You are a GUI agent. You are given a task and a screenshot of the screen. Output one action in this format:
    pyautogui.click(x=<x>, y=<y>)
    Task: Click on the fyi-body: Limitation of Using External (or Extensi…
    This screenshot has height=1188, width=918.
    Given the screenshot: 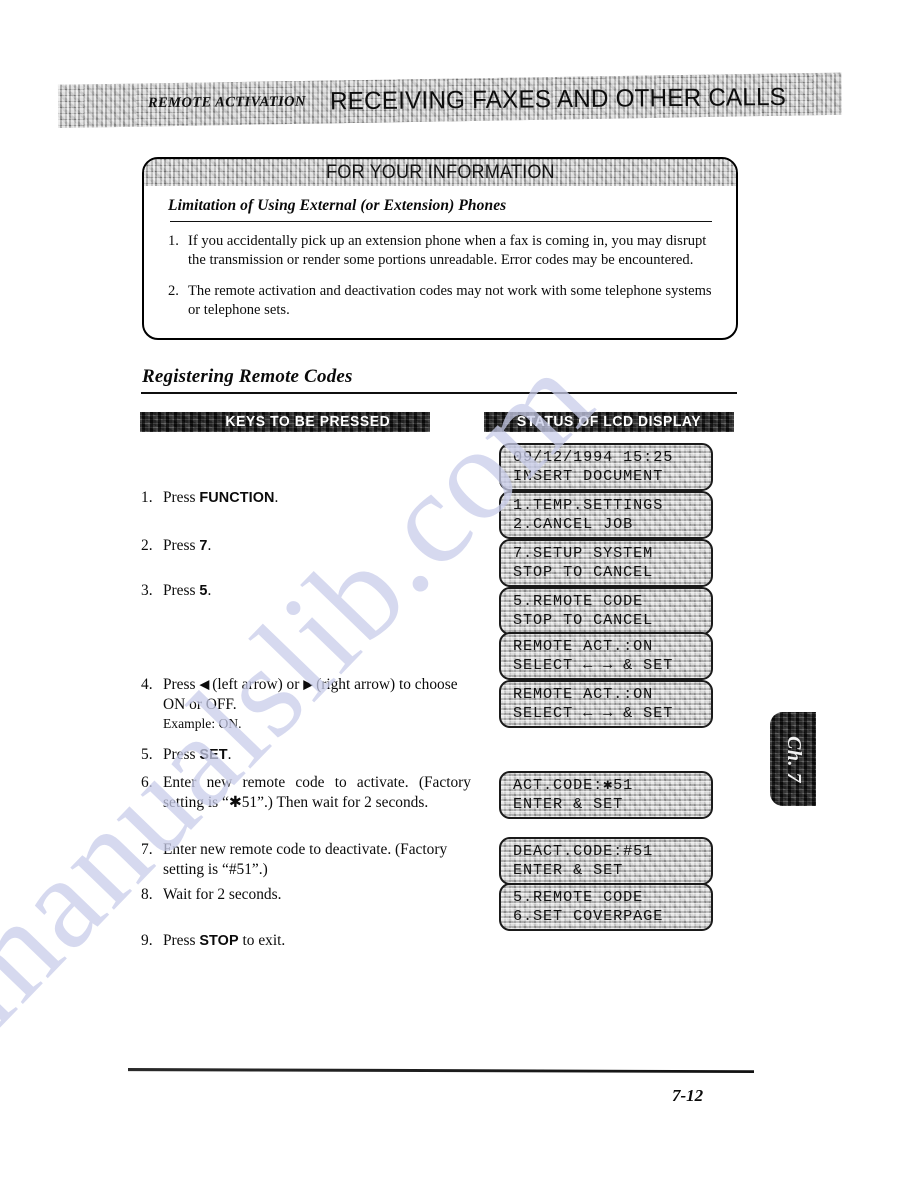 What is the action you would take?
    pyautogui.click(x=440, y=262)
    